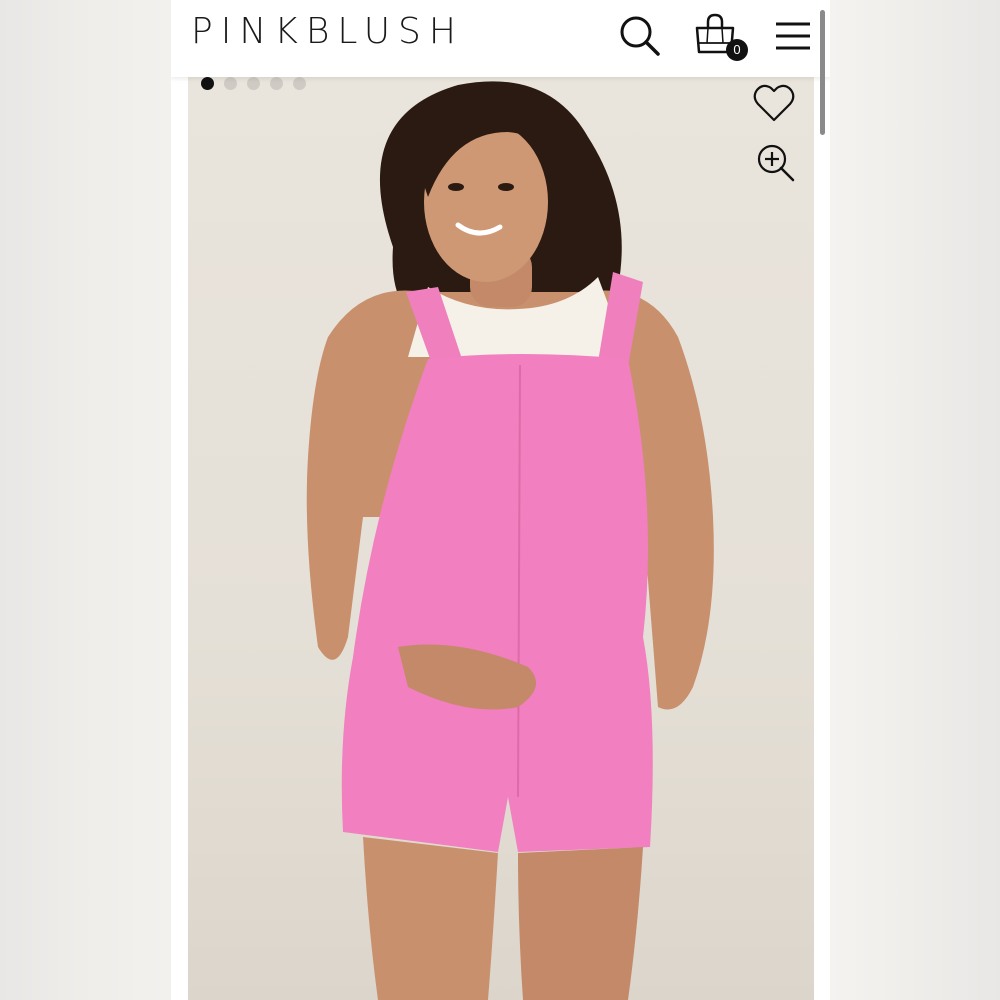 This screenshot has height=1000, width=1000. What do you see at coordinates (737, 50) in the screenshot?
I see `cart-count-badge: 0` at bounding box center [737, 50].